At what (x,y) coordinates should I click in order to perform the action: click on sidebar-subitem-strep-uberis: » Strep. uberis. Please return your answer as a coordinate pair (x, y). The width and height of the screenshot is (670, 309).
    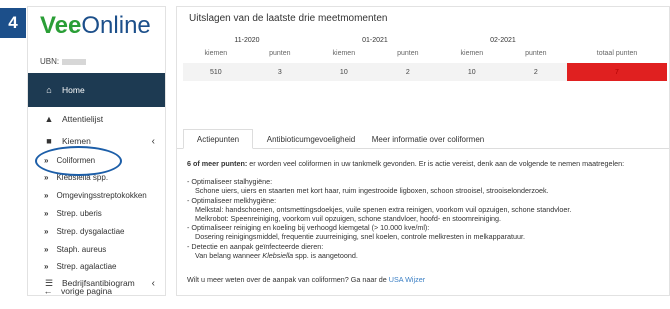
    Looking at the image, I should click on (96, 213).